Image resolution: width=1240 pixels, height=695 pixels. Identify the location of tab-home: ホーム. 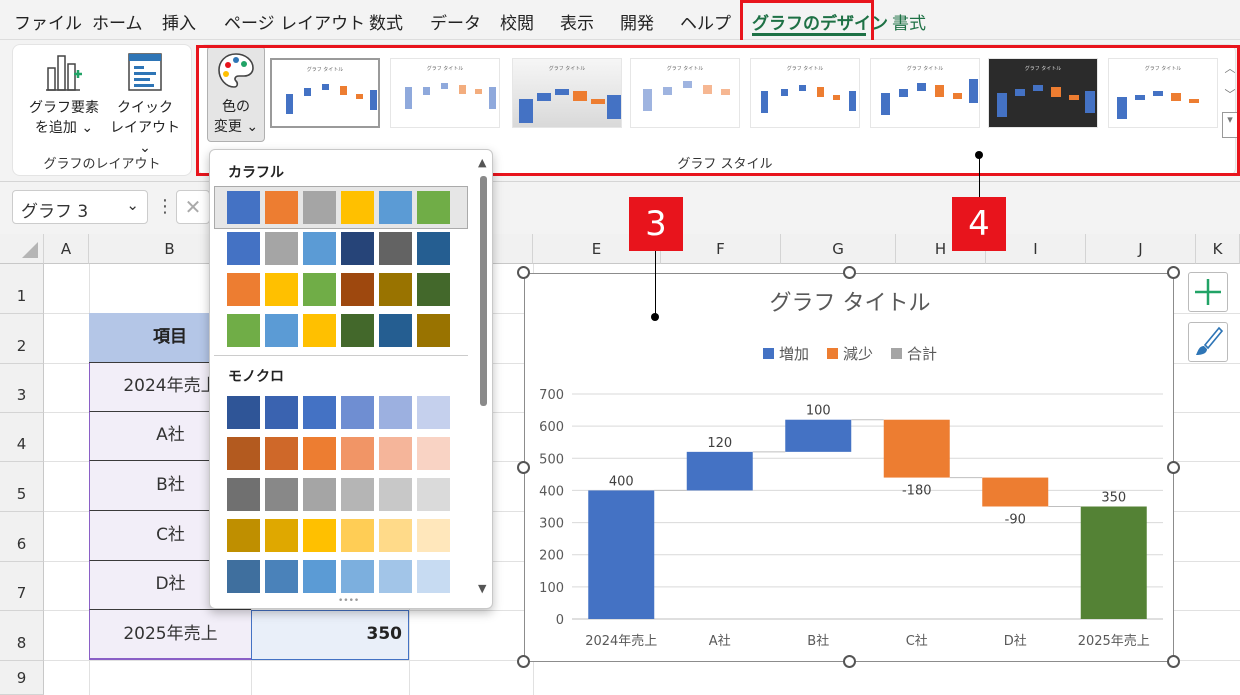
(117, 21).